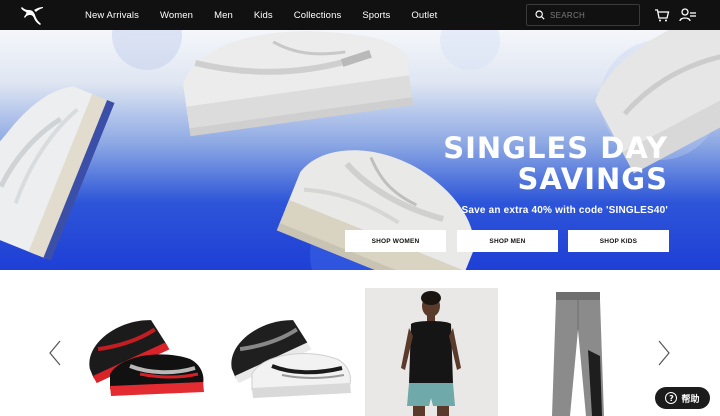  Describe the element at coordinates (662, 15) in the screenshot. I see `cart-icon` at that location.